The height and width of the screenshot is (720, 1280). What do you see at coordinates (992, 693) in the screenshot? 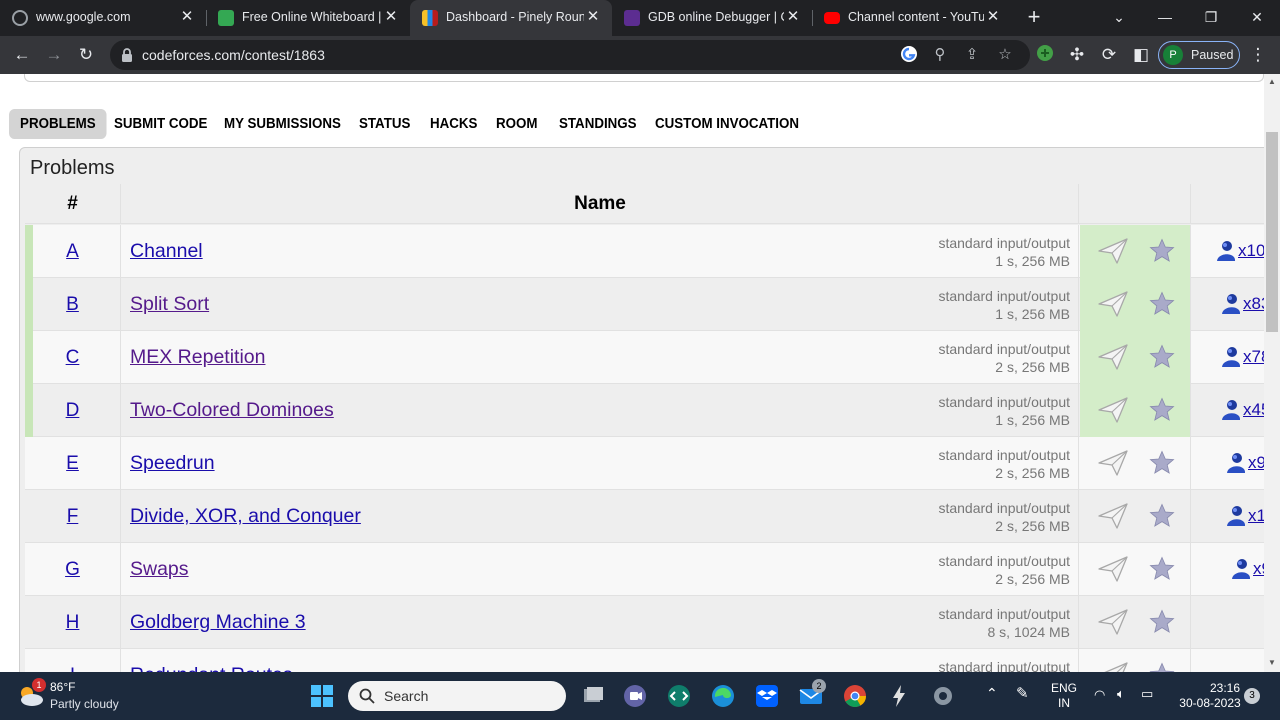
I see `tray-chevron-icon: ⌃` at bounding box center [992, 693].